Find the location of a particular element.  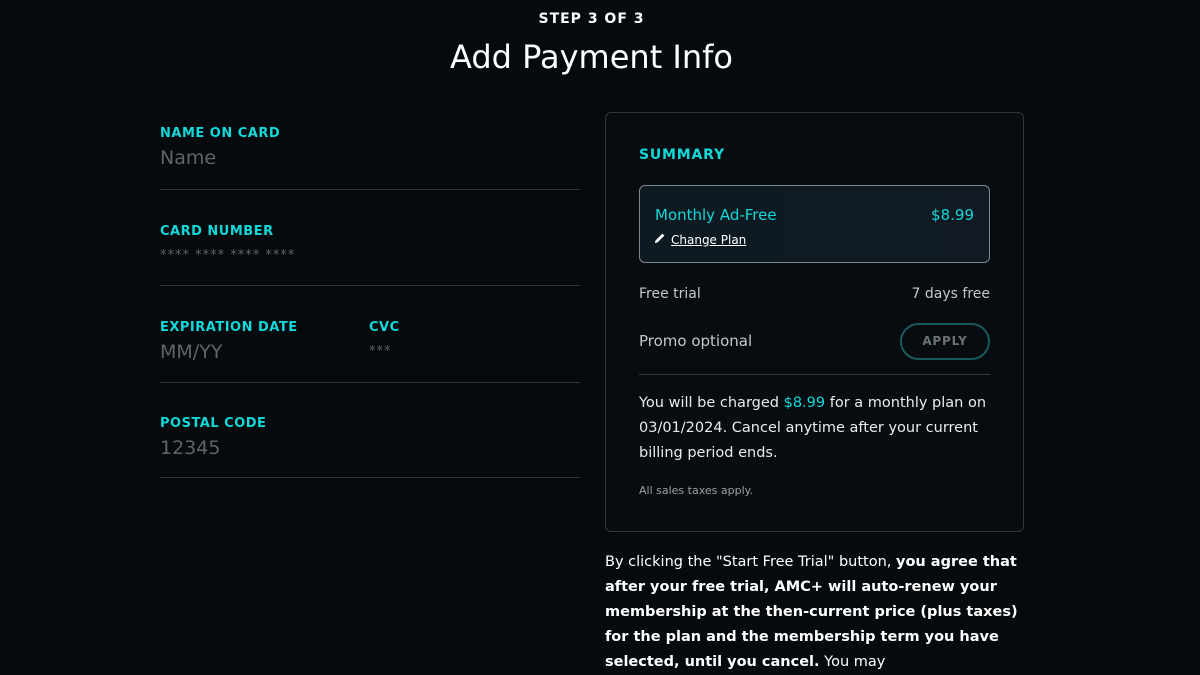

promo-row: Promo optional APPLY is located at coordinates (814, 341).